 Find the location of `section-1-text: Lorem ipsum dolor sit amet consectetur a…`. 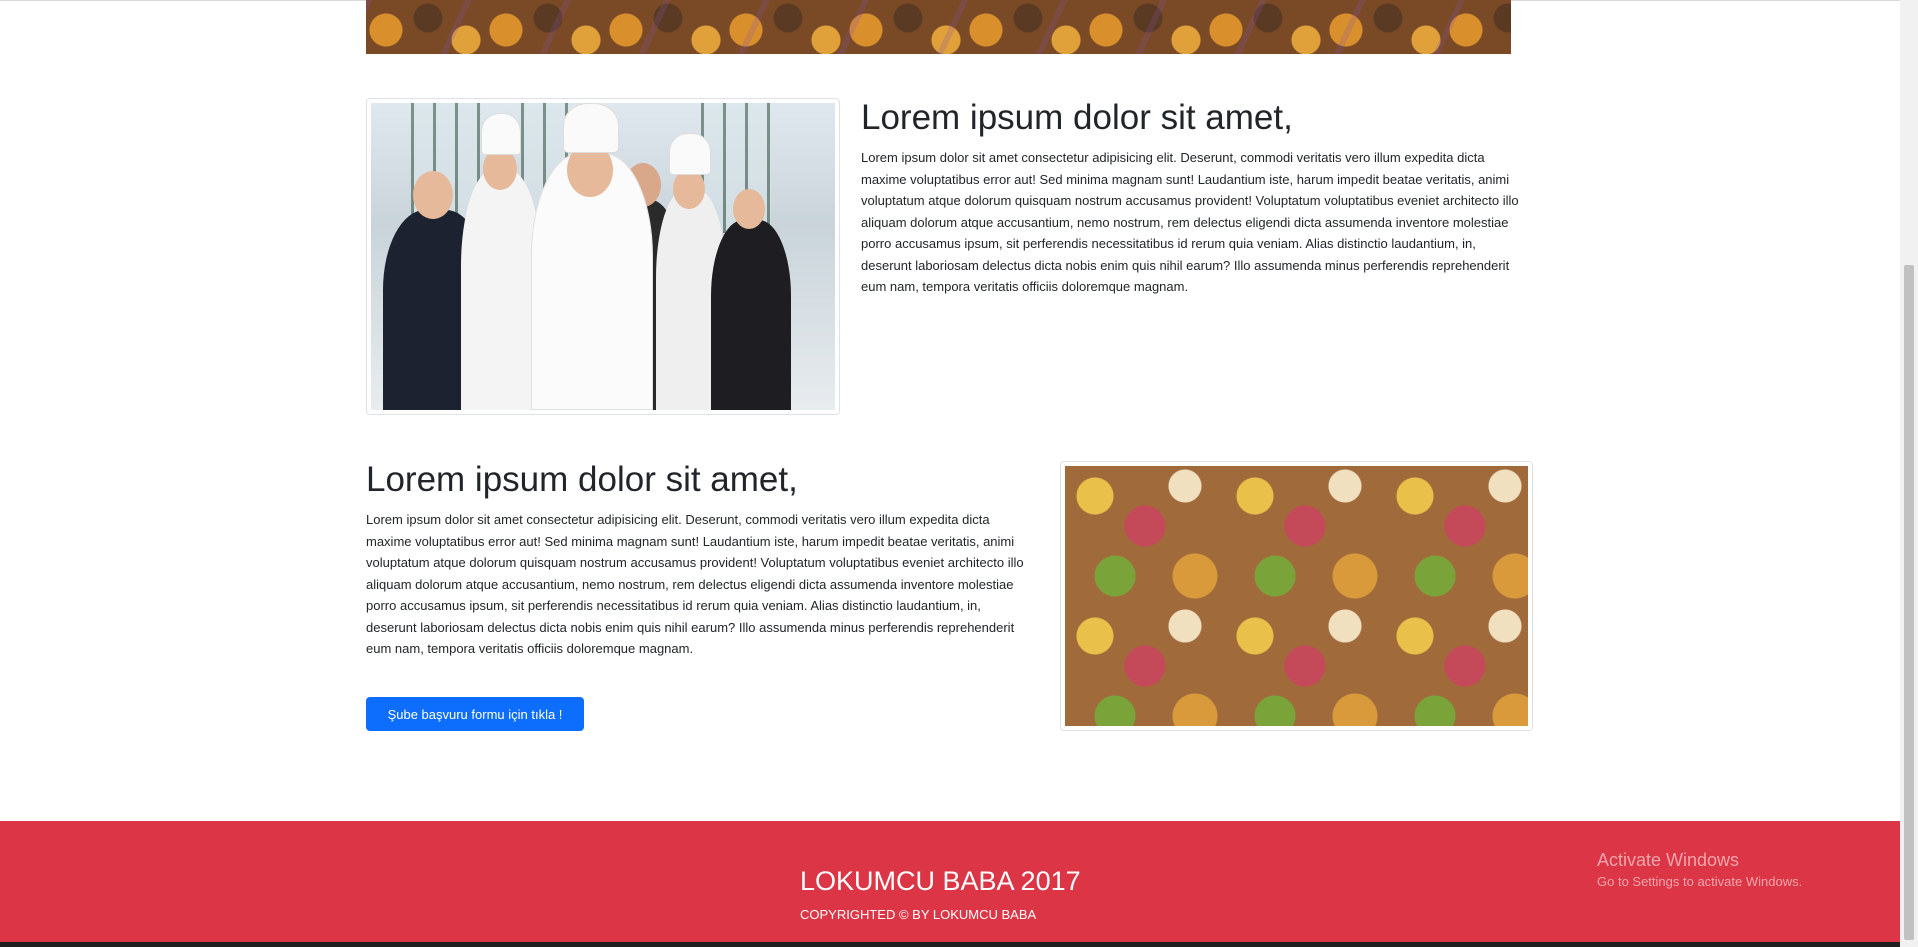

section-1-text: Lorem ipsum dolor sit amet consectetur a… is located at coordinates (1190, 222).